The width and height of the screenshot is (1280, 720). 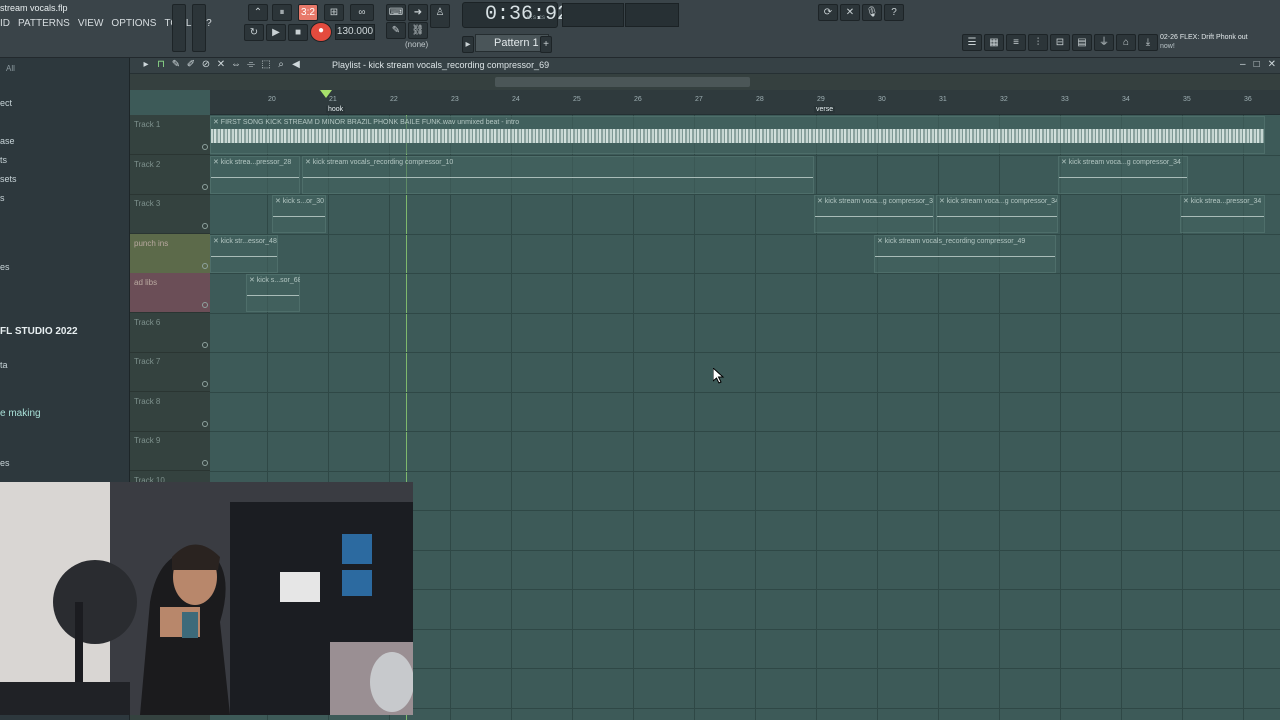 I want to click on minimize-icon: –, so click(x=1243, y=64).